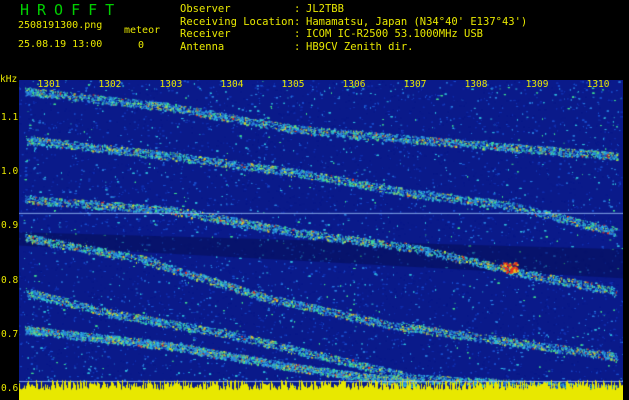  I want to click on y-tick-label: 0.8, so click(10, 280).